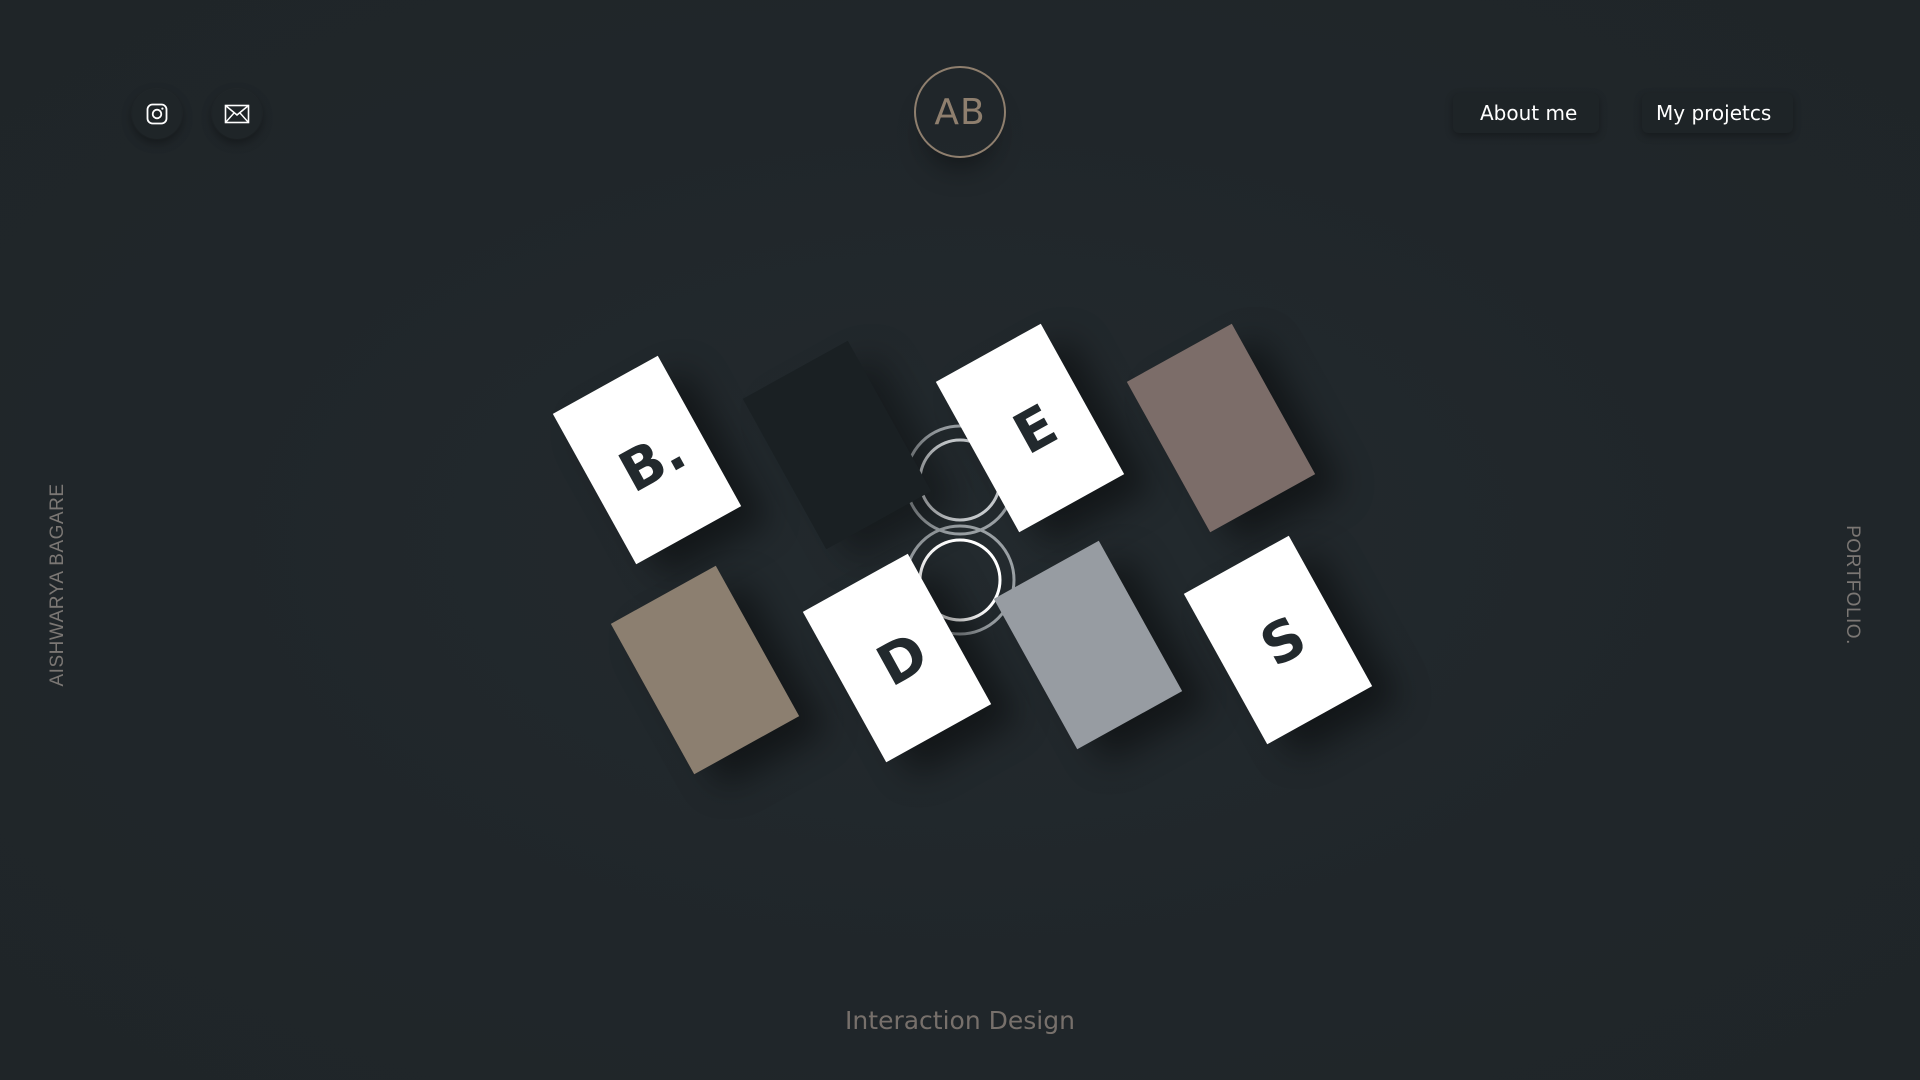 This screenshot has height=1080, width=1920. I want to click on card-grey-swatch, so click(1088, 645).